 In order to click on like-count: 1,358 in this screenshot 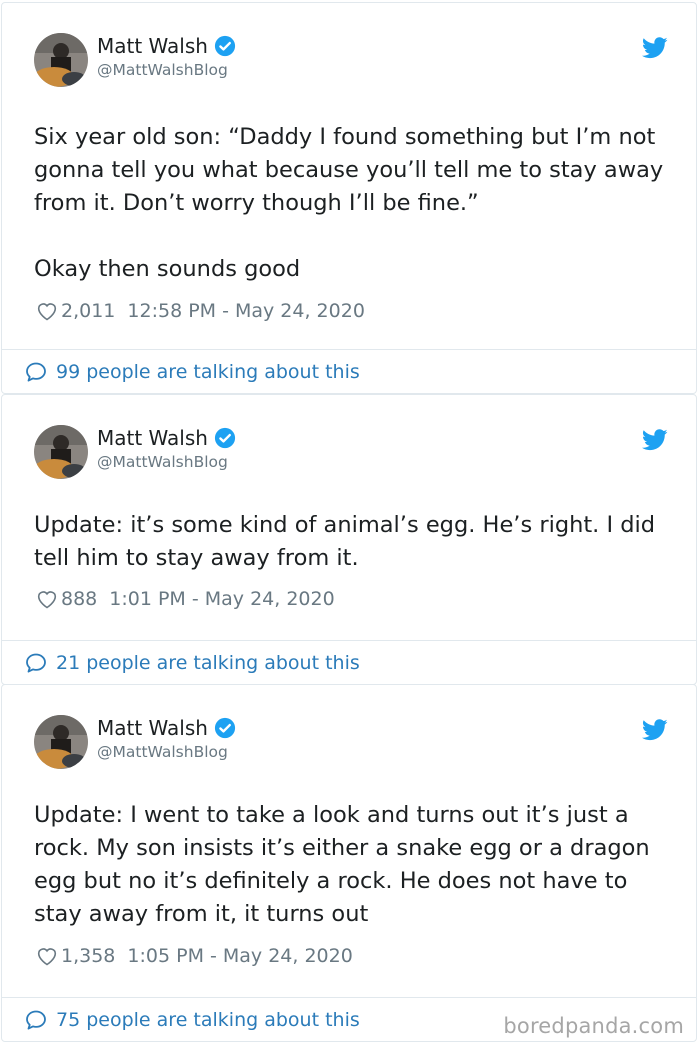, I will do `click(88, 956)`.